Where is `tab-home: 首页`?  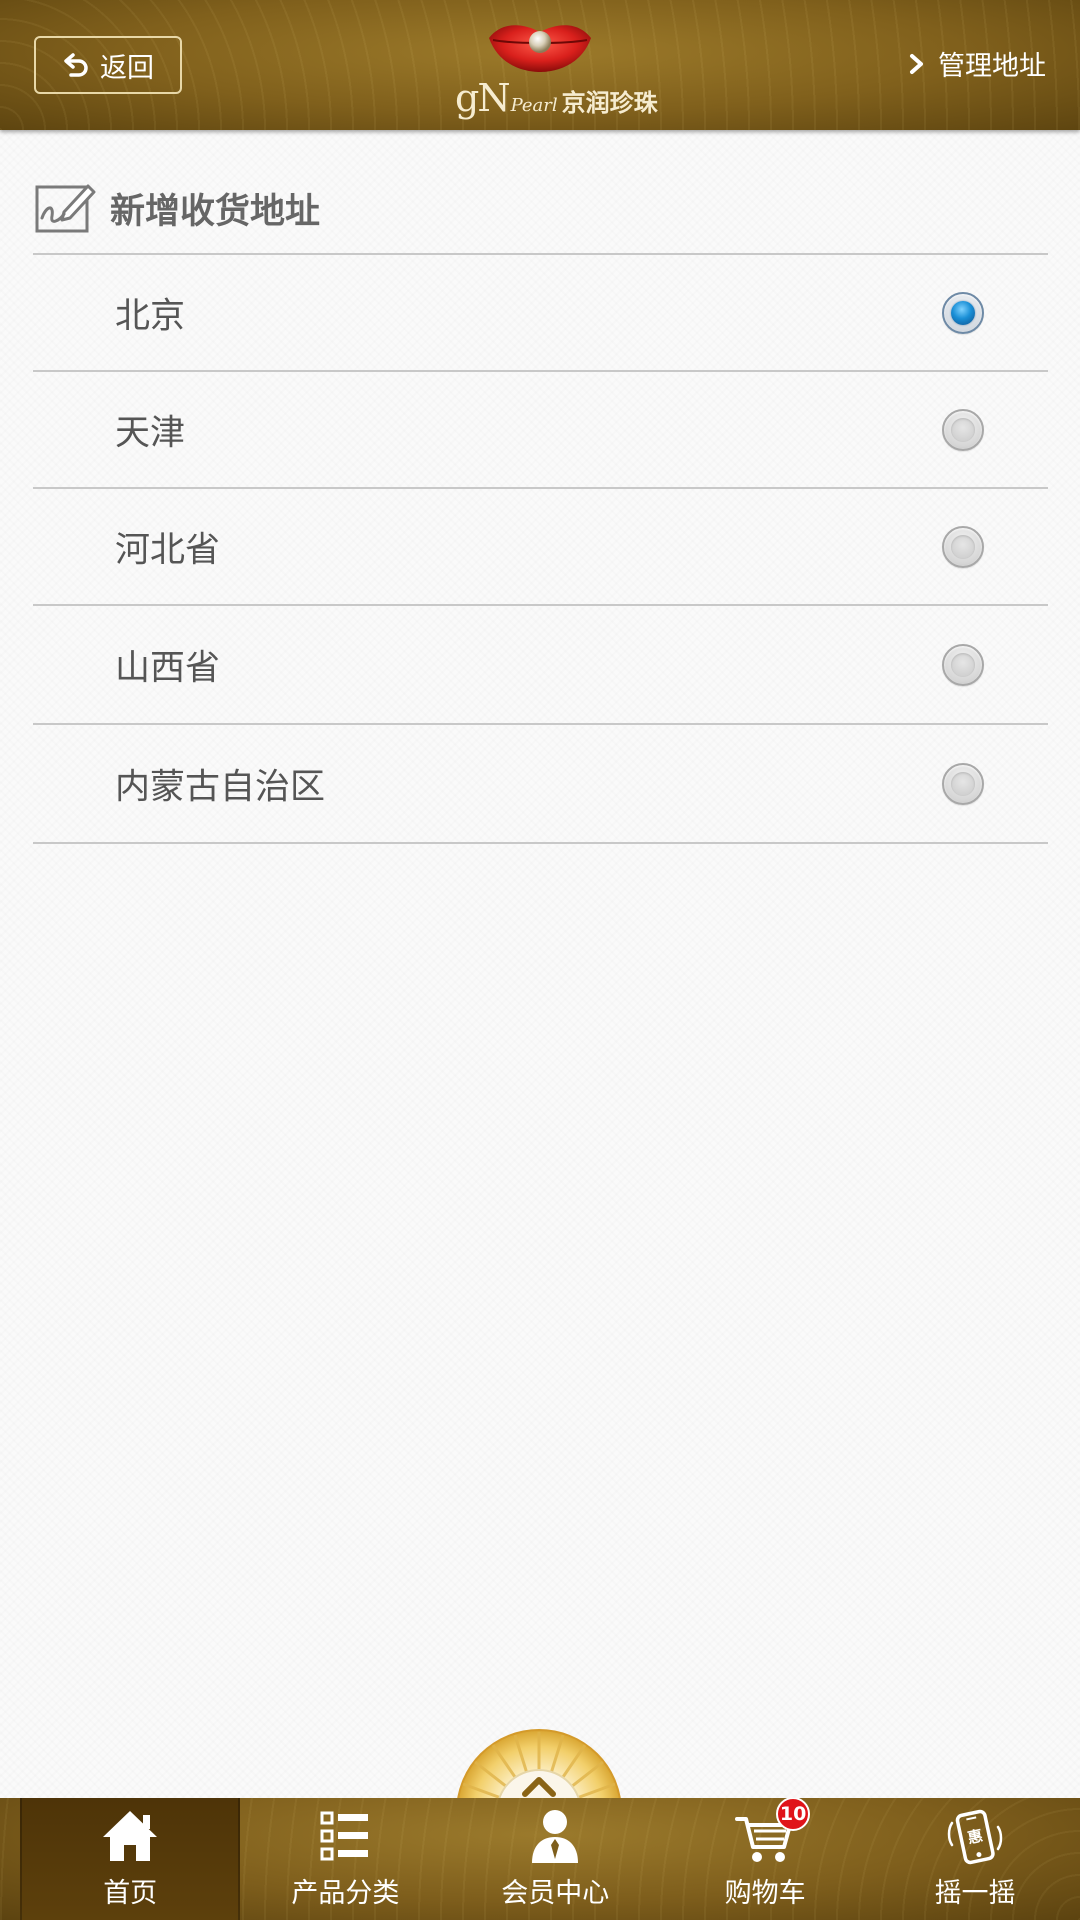 tab-home: 首页 is located at coordinates (130, 1859).